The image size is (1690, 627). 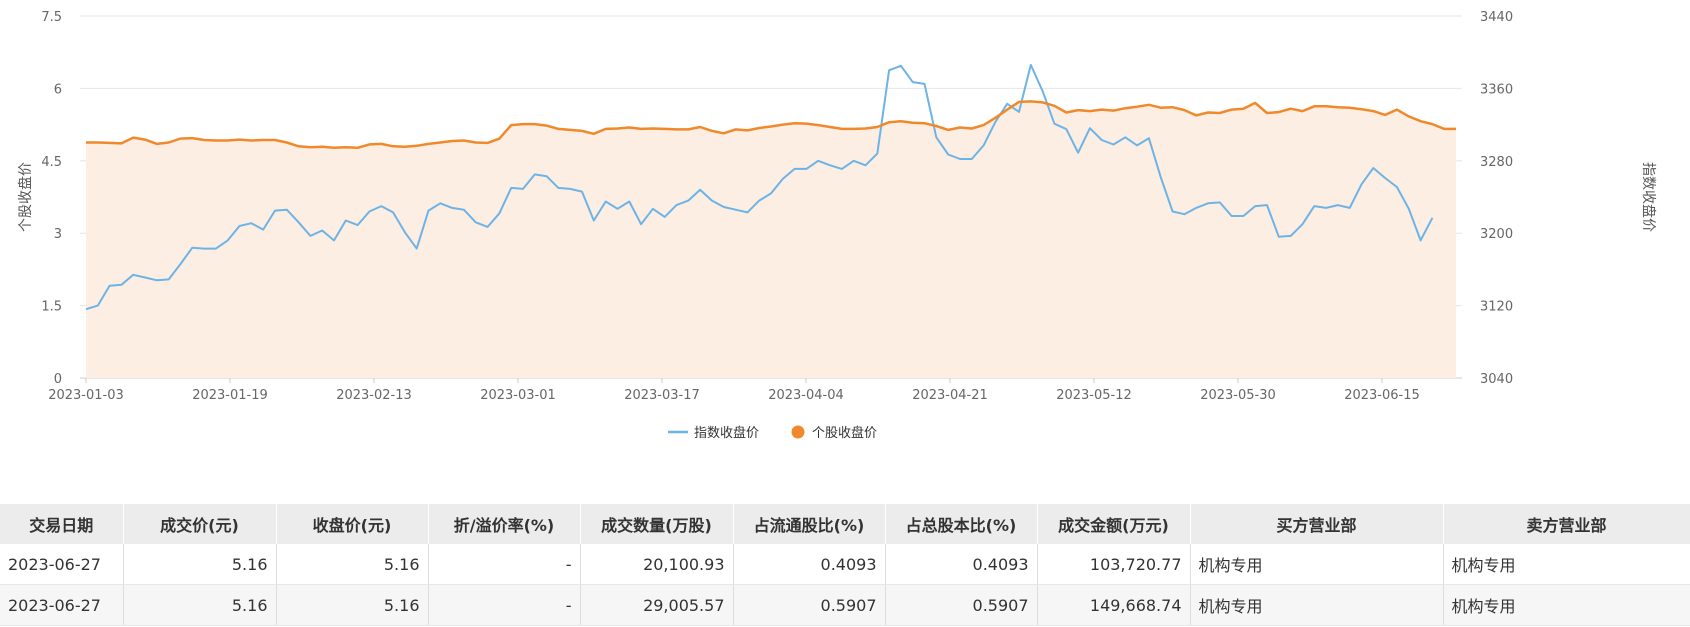 I want to click on x-tick-label: 2023-02-13, so click(x=374, y=395).